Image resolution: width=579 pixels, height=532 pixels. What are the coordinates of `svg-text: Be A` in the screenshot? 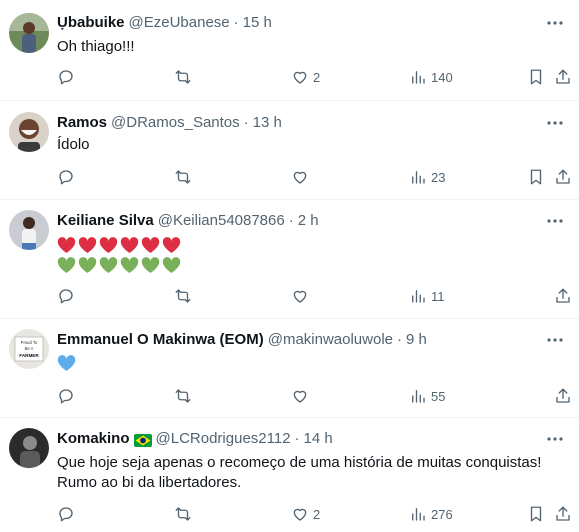 It's located at (29, 348).